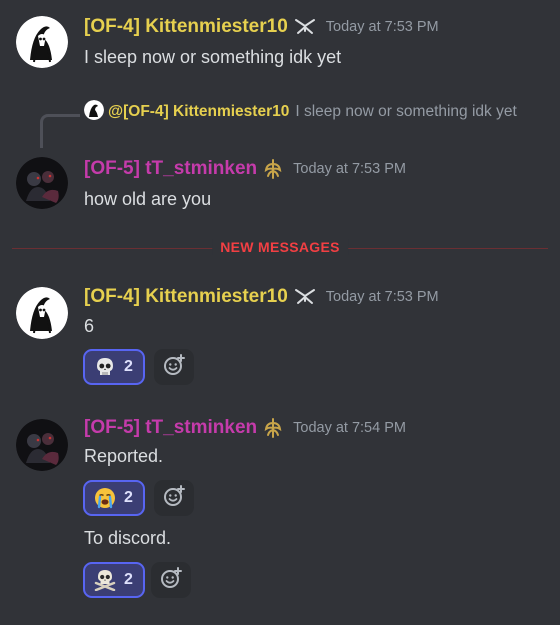  What do you see at coordinates (406, 111) in the screenshot?
I see `reply-text: I sleep now or something idk yet` at bounding box center [406, 111].